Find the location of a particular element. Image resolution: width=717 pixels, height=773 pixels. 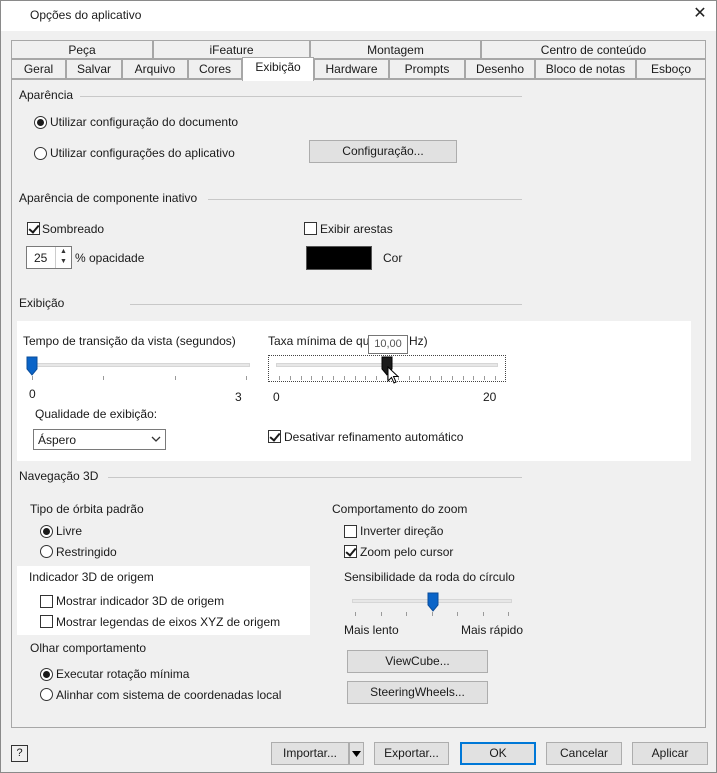

opacity-label: % opacidade is located at coordinates (110, 258).